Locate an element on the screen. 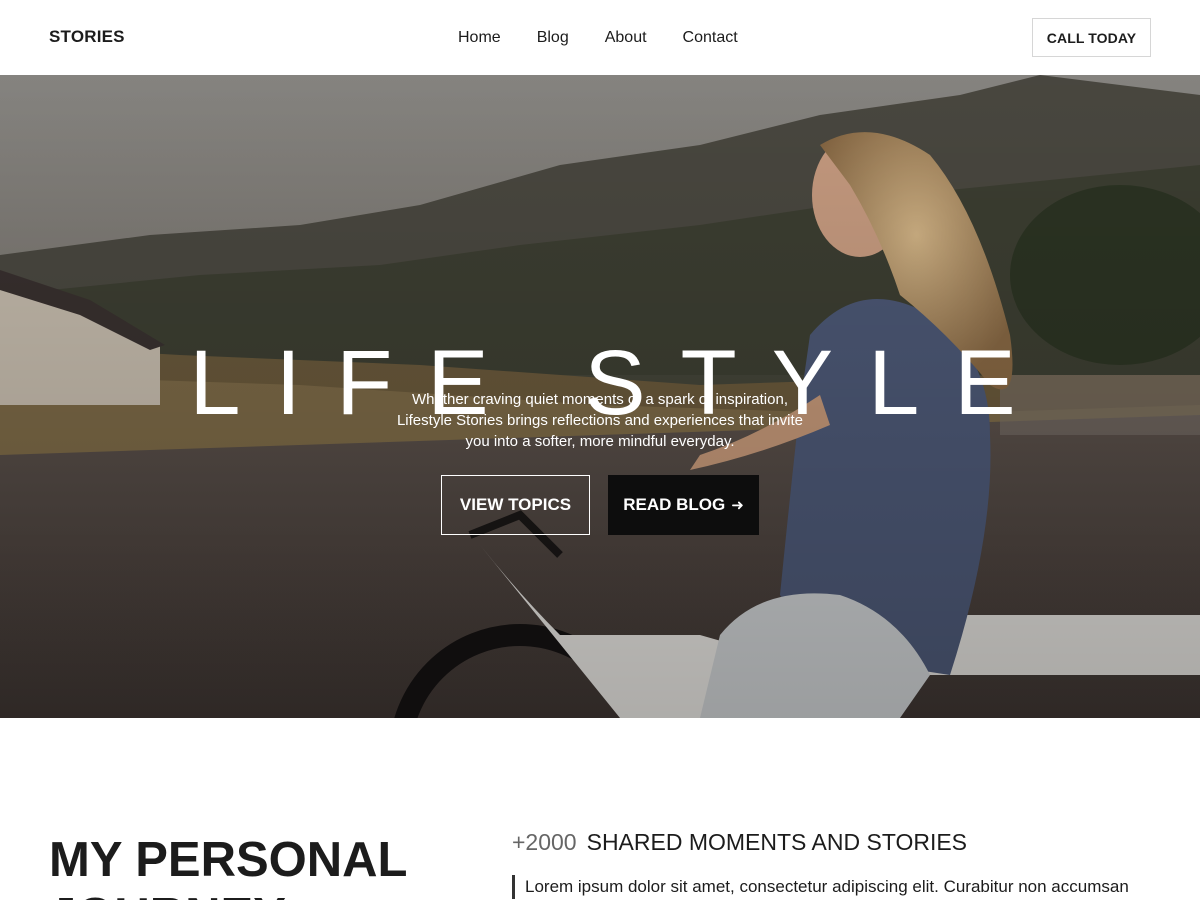 The height and width of the screenshot is (900, 1200). nav-blog: Blog is located at coordinates (553, 38).